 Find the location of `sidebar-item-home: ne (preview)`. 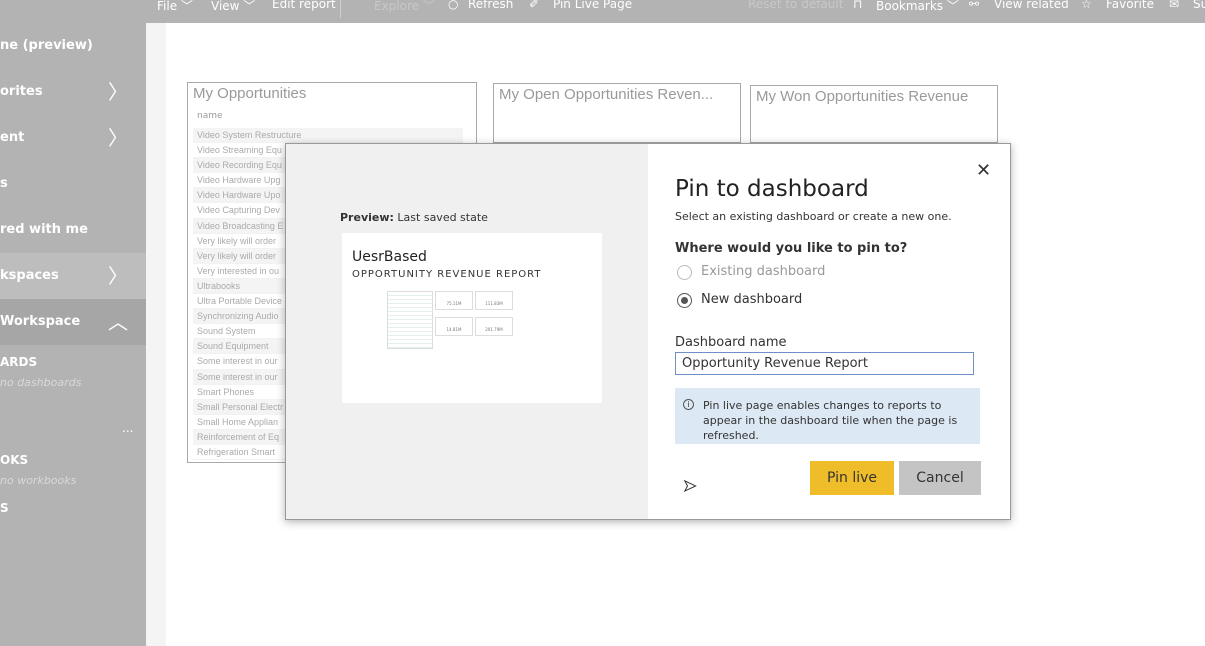

sidebar-item-home: ne (preview) is located at coordinates (73, 46).